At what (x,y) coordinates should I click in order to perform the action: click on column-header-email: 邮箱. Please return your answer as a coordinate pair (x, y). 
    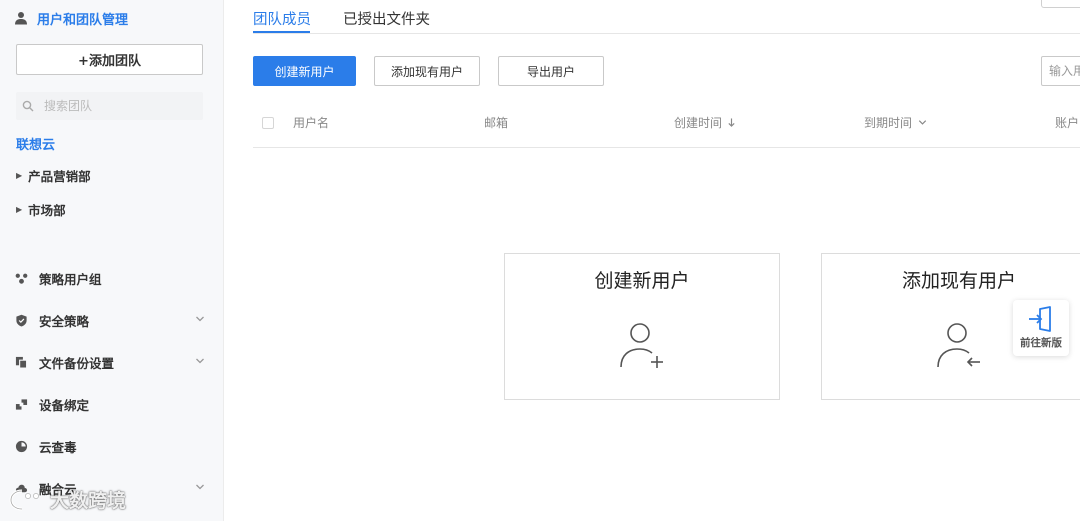
    Looking at the image, I should click on (496, 122).